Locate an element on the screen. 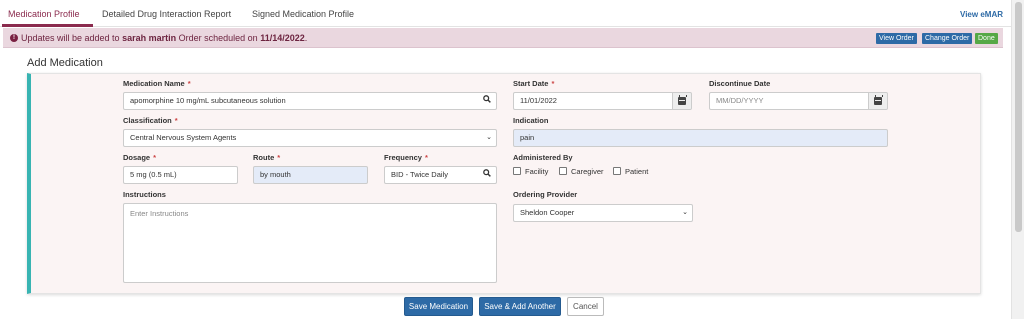  done-button: Done is located at coordinates (986, 38).